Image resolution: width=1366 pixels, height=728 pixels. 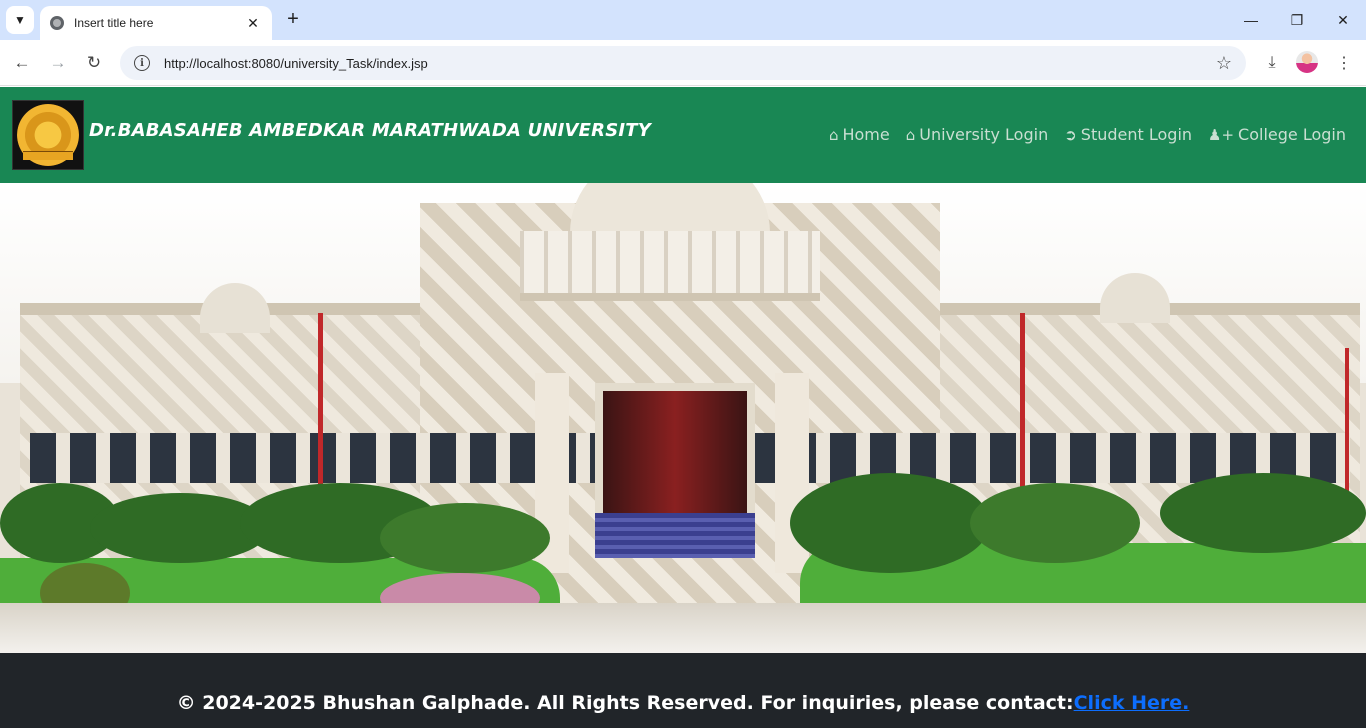 I want to click on restore-button: ❐, so click(x=1297, y=20).